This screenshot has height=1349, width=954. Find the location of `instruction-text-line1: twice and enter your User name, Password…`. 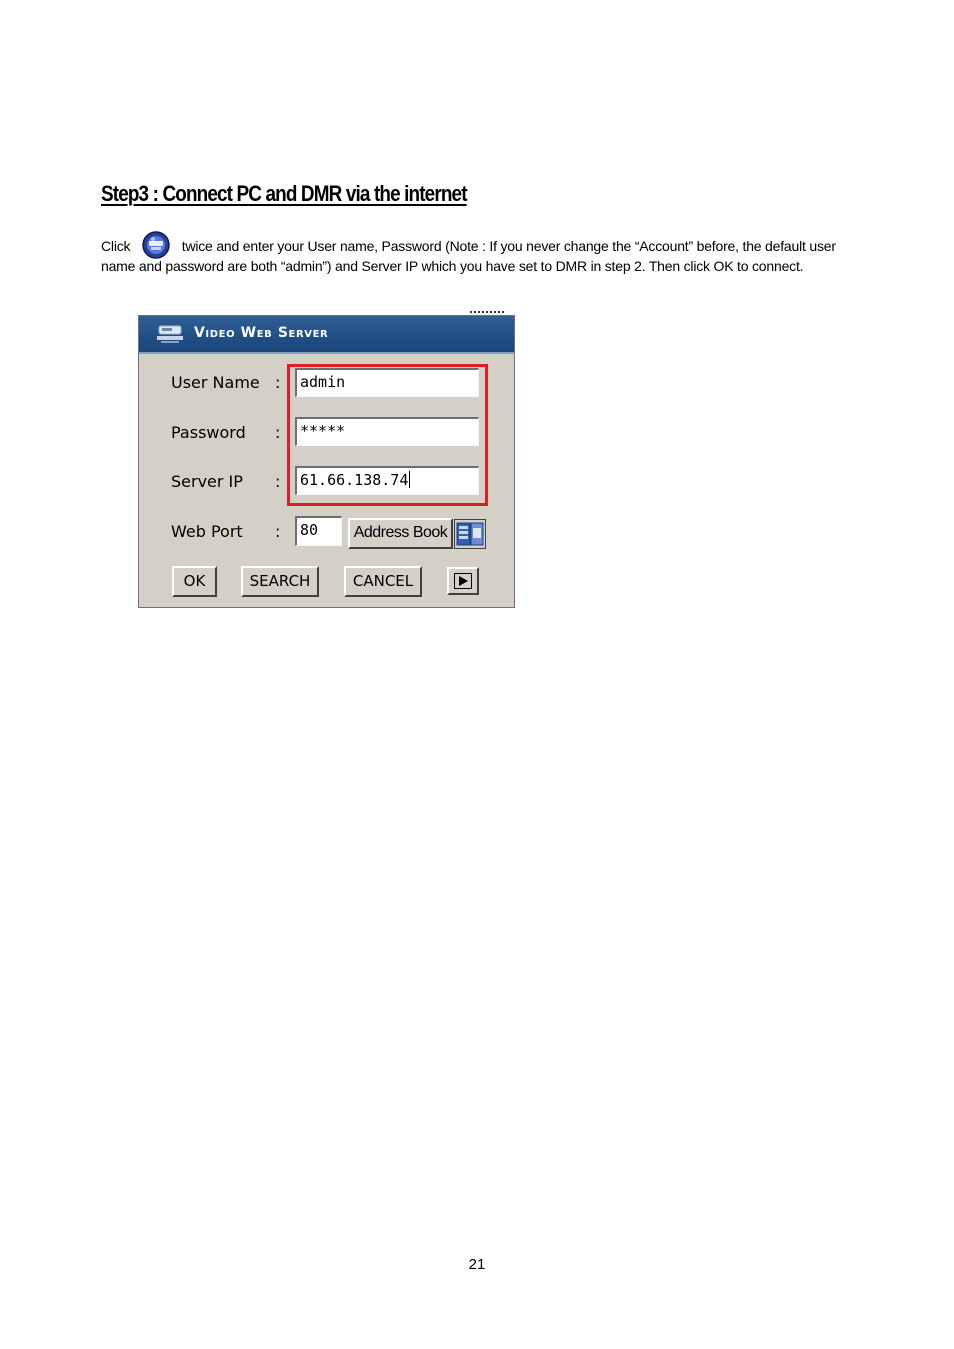

instruction-text-line1: twice and enter your User name, Password… is located at coordinates (508, 246).